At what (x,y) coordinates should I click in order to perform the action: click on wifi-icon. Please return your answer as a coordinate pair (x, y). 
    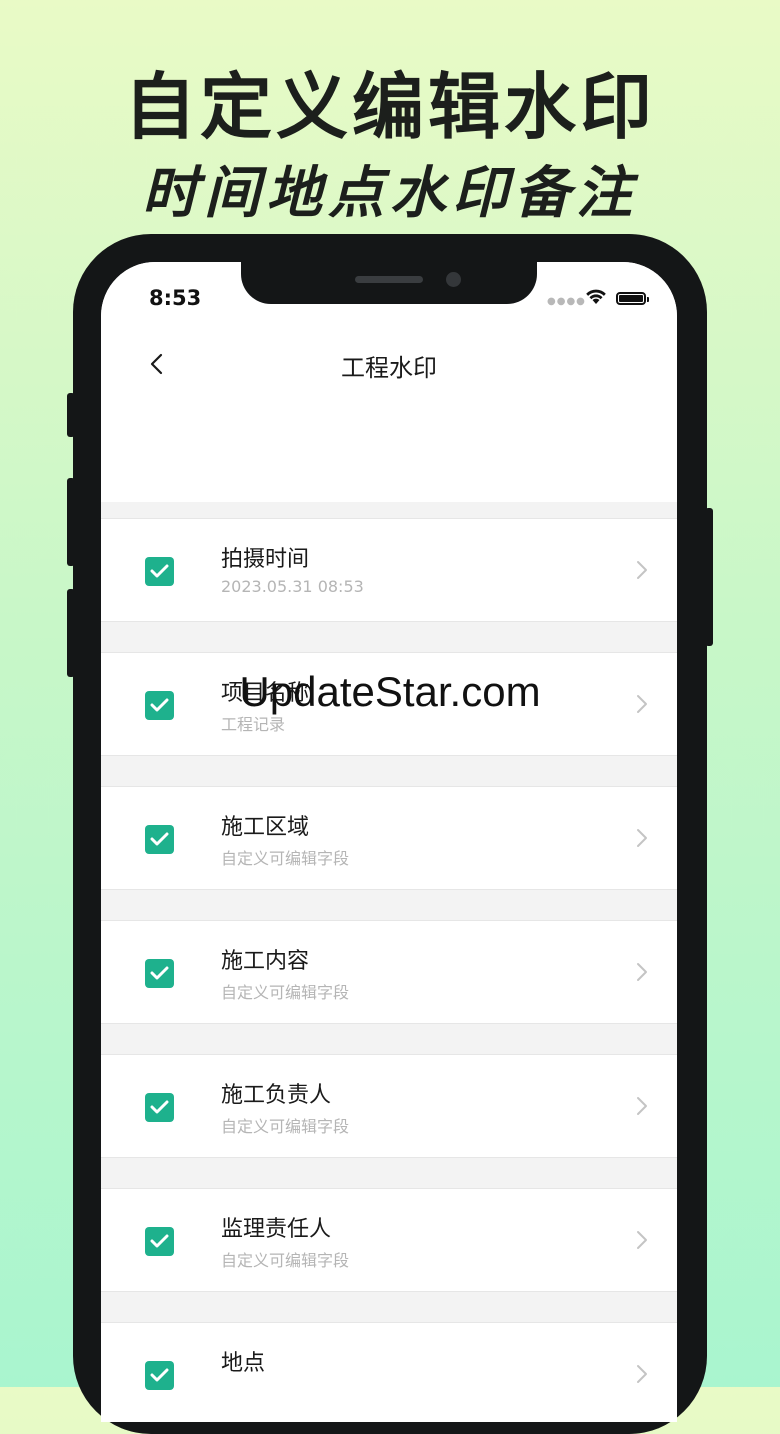
    Looking at the image, I should click on (596, 296).